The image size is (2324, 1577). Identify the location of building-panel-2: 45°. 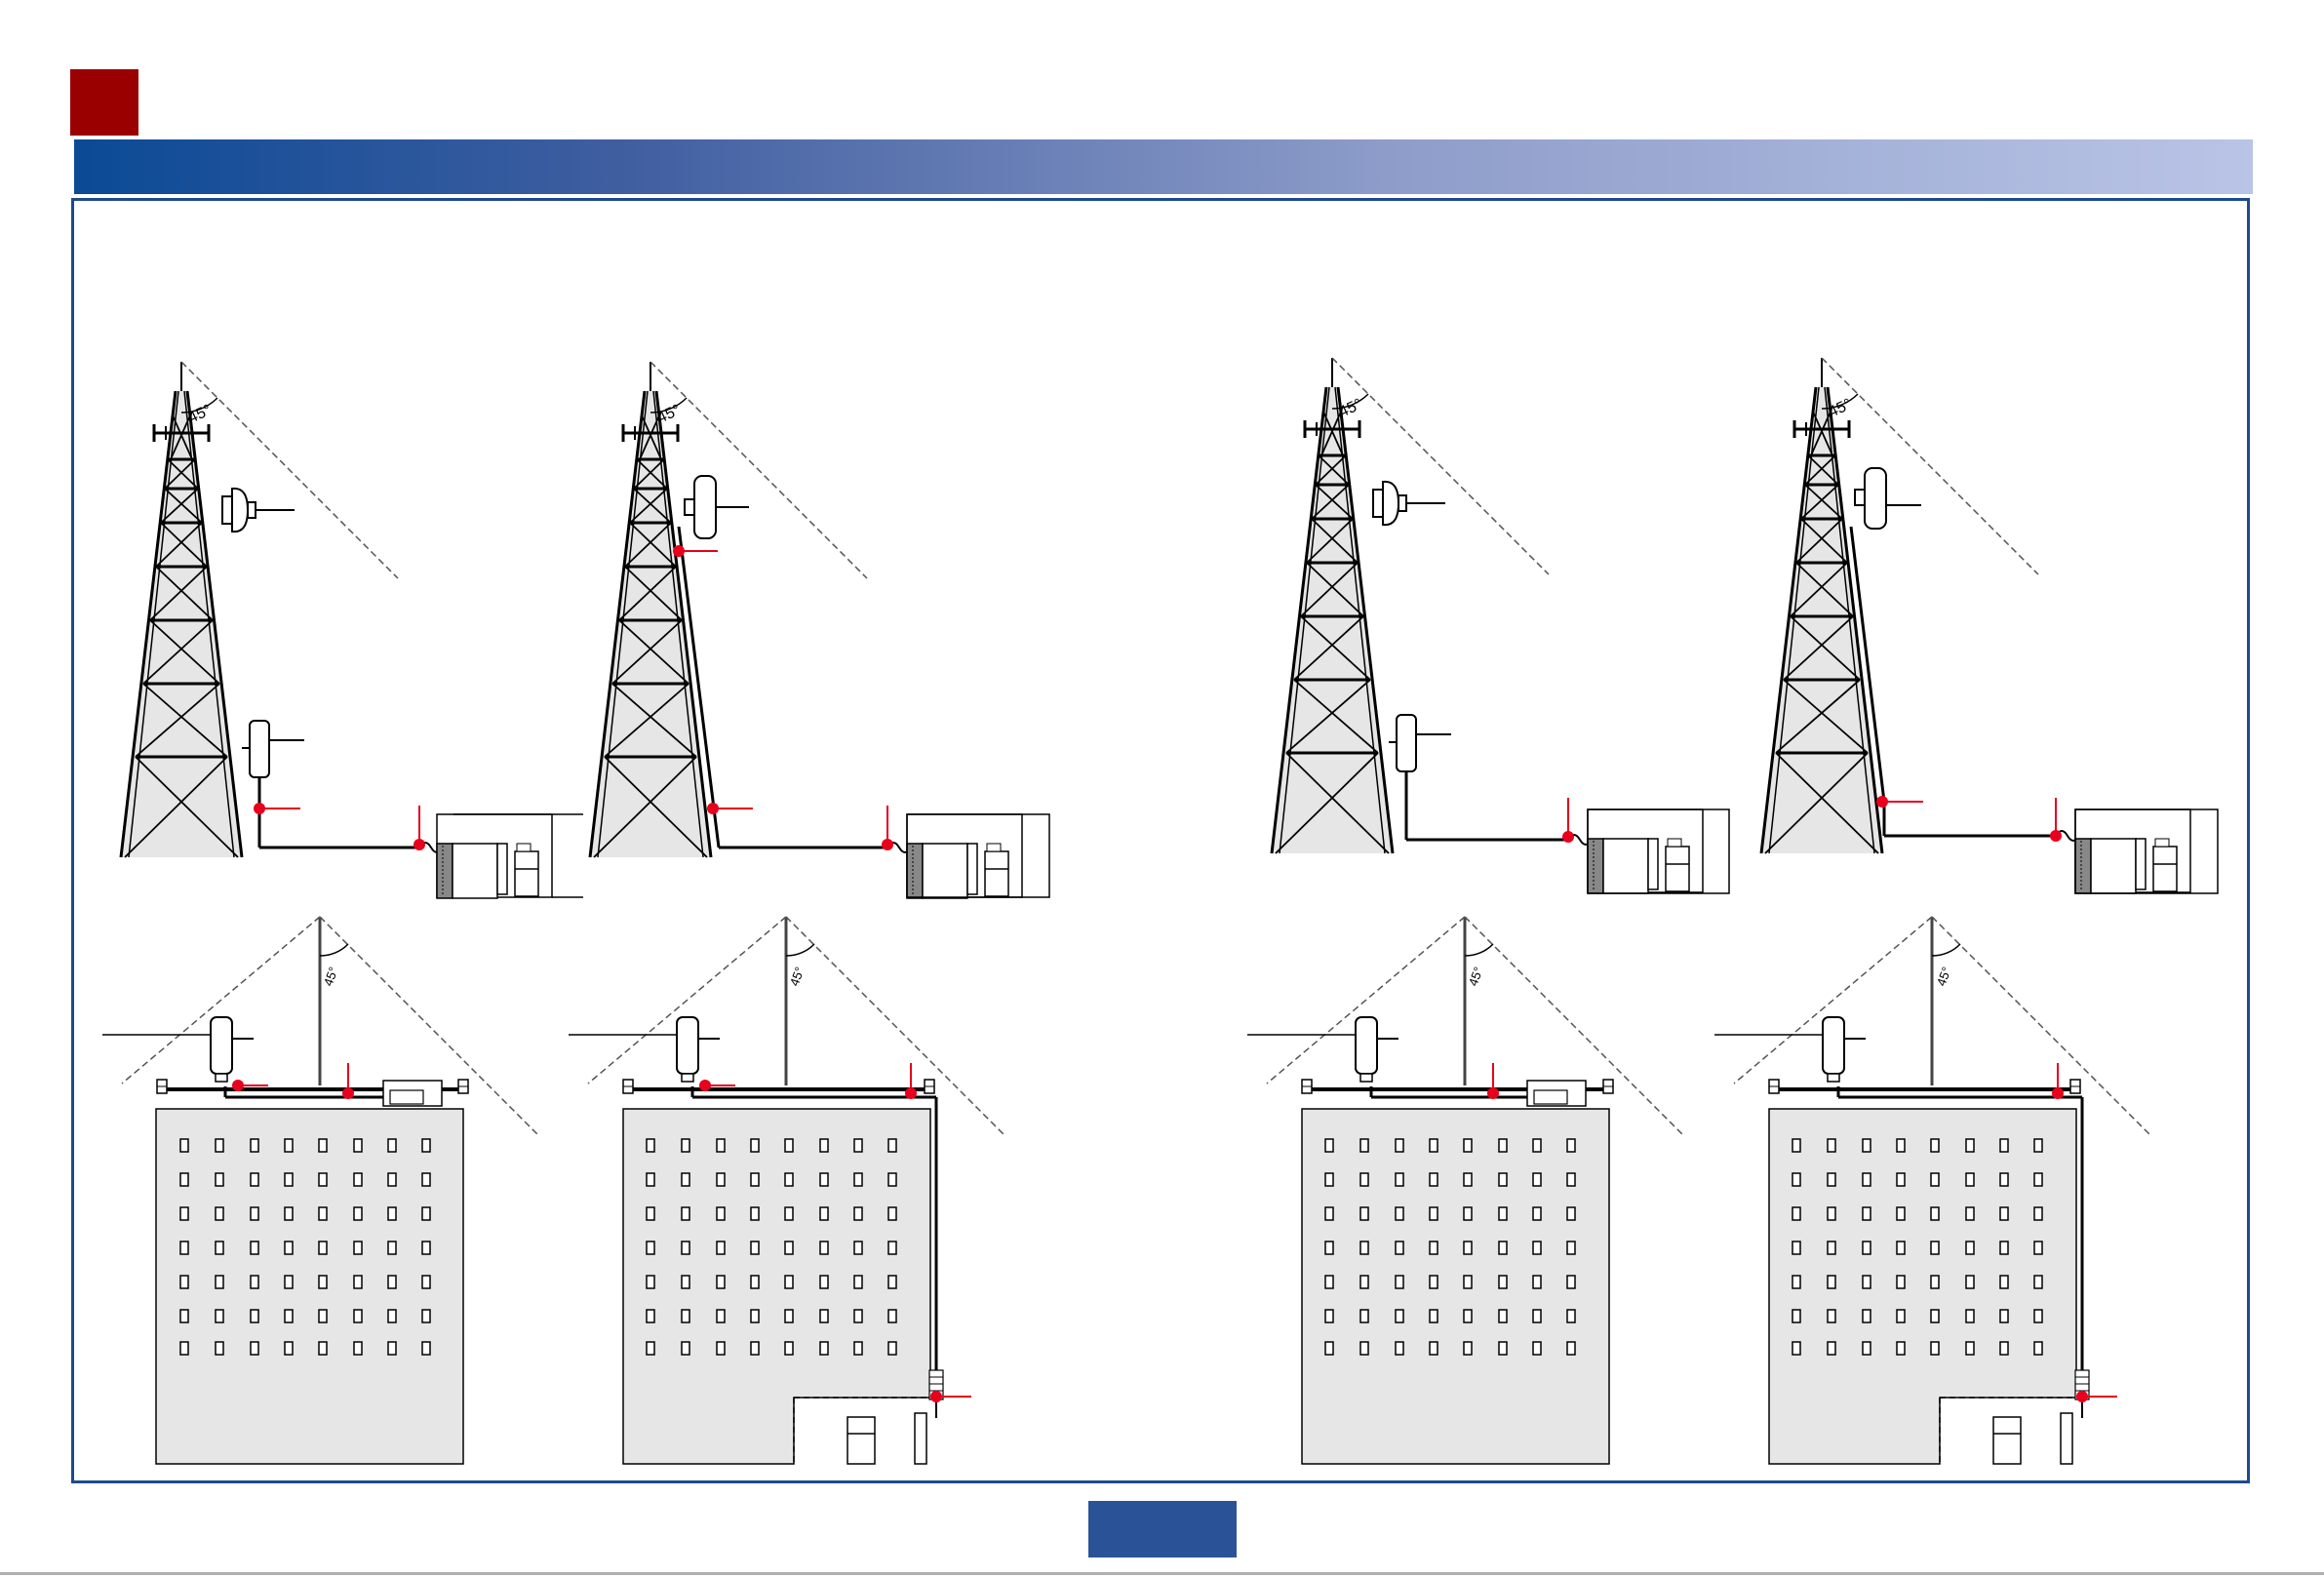
(787, 1191).